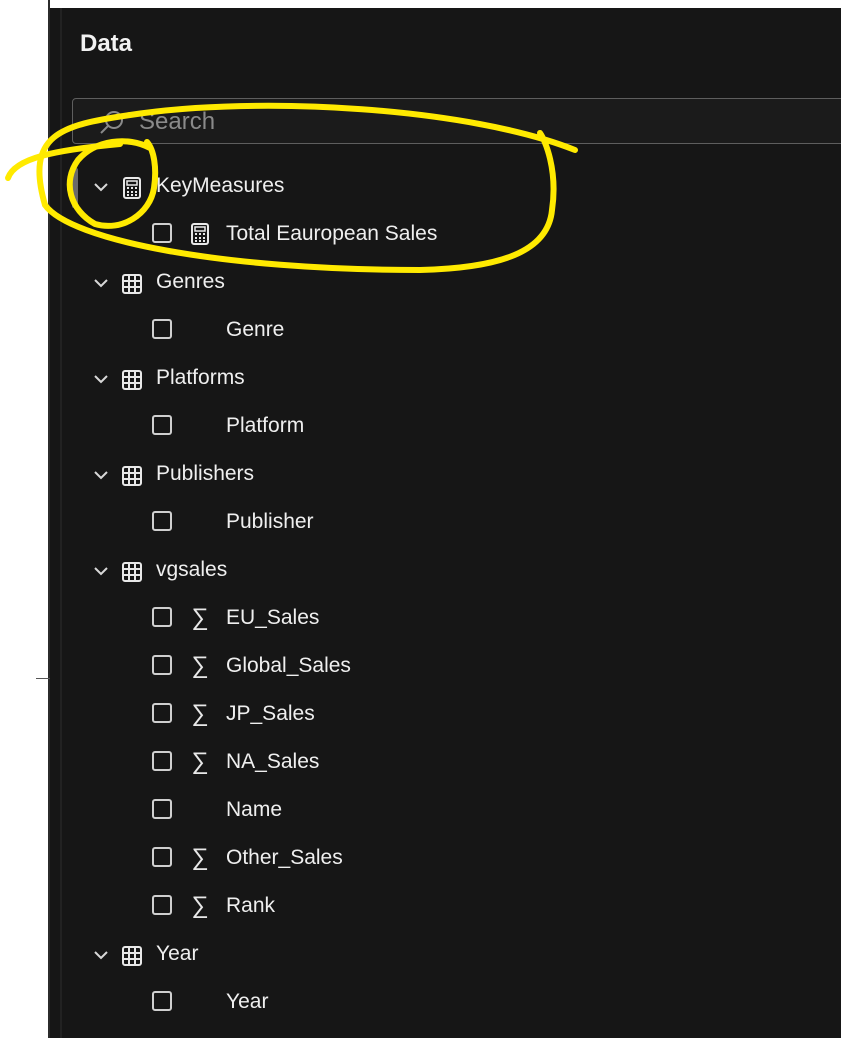 The image size is (841, 1038). Describe the element at coordinates (270, 521) in the screenshot. I see `field-label: Publisher` at that location.